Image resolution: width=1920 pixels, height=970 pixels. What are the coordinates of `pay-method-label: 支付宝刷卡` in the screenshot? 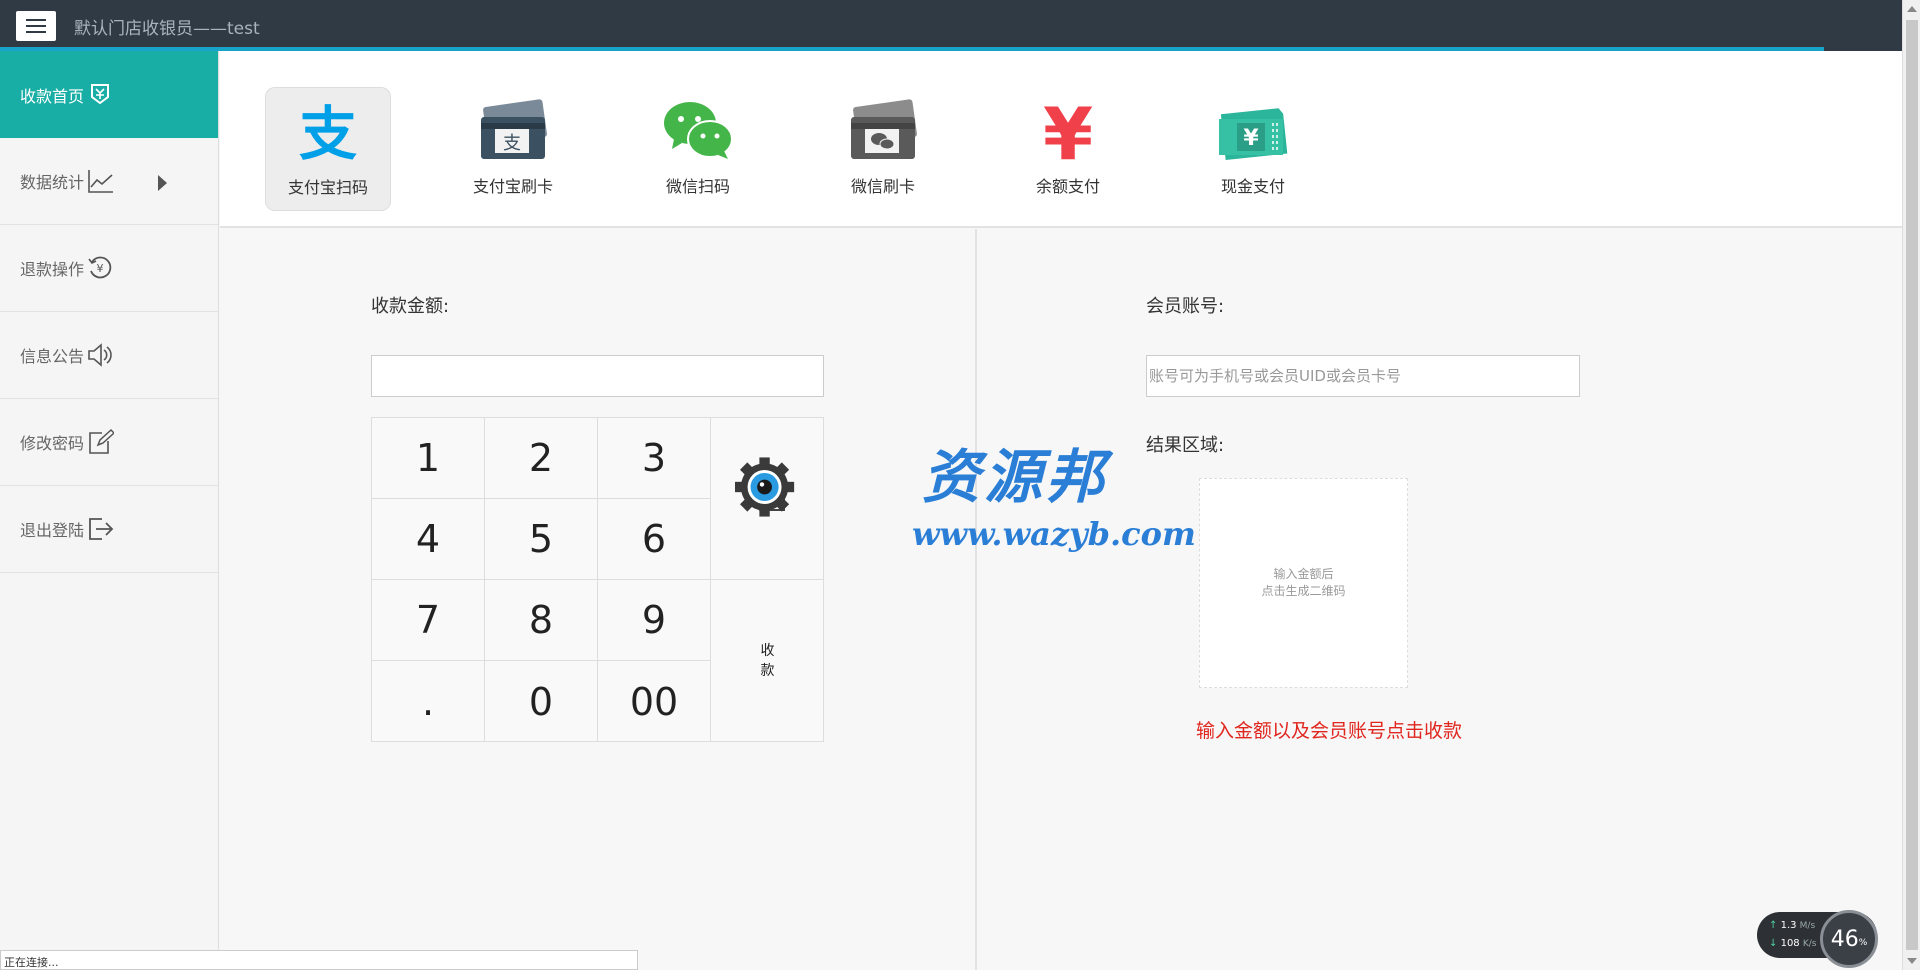 It's located at (512, 186).